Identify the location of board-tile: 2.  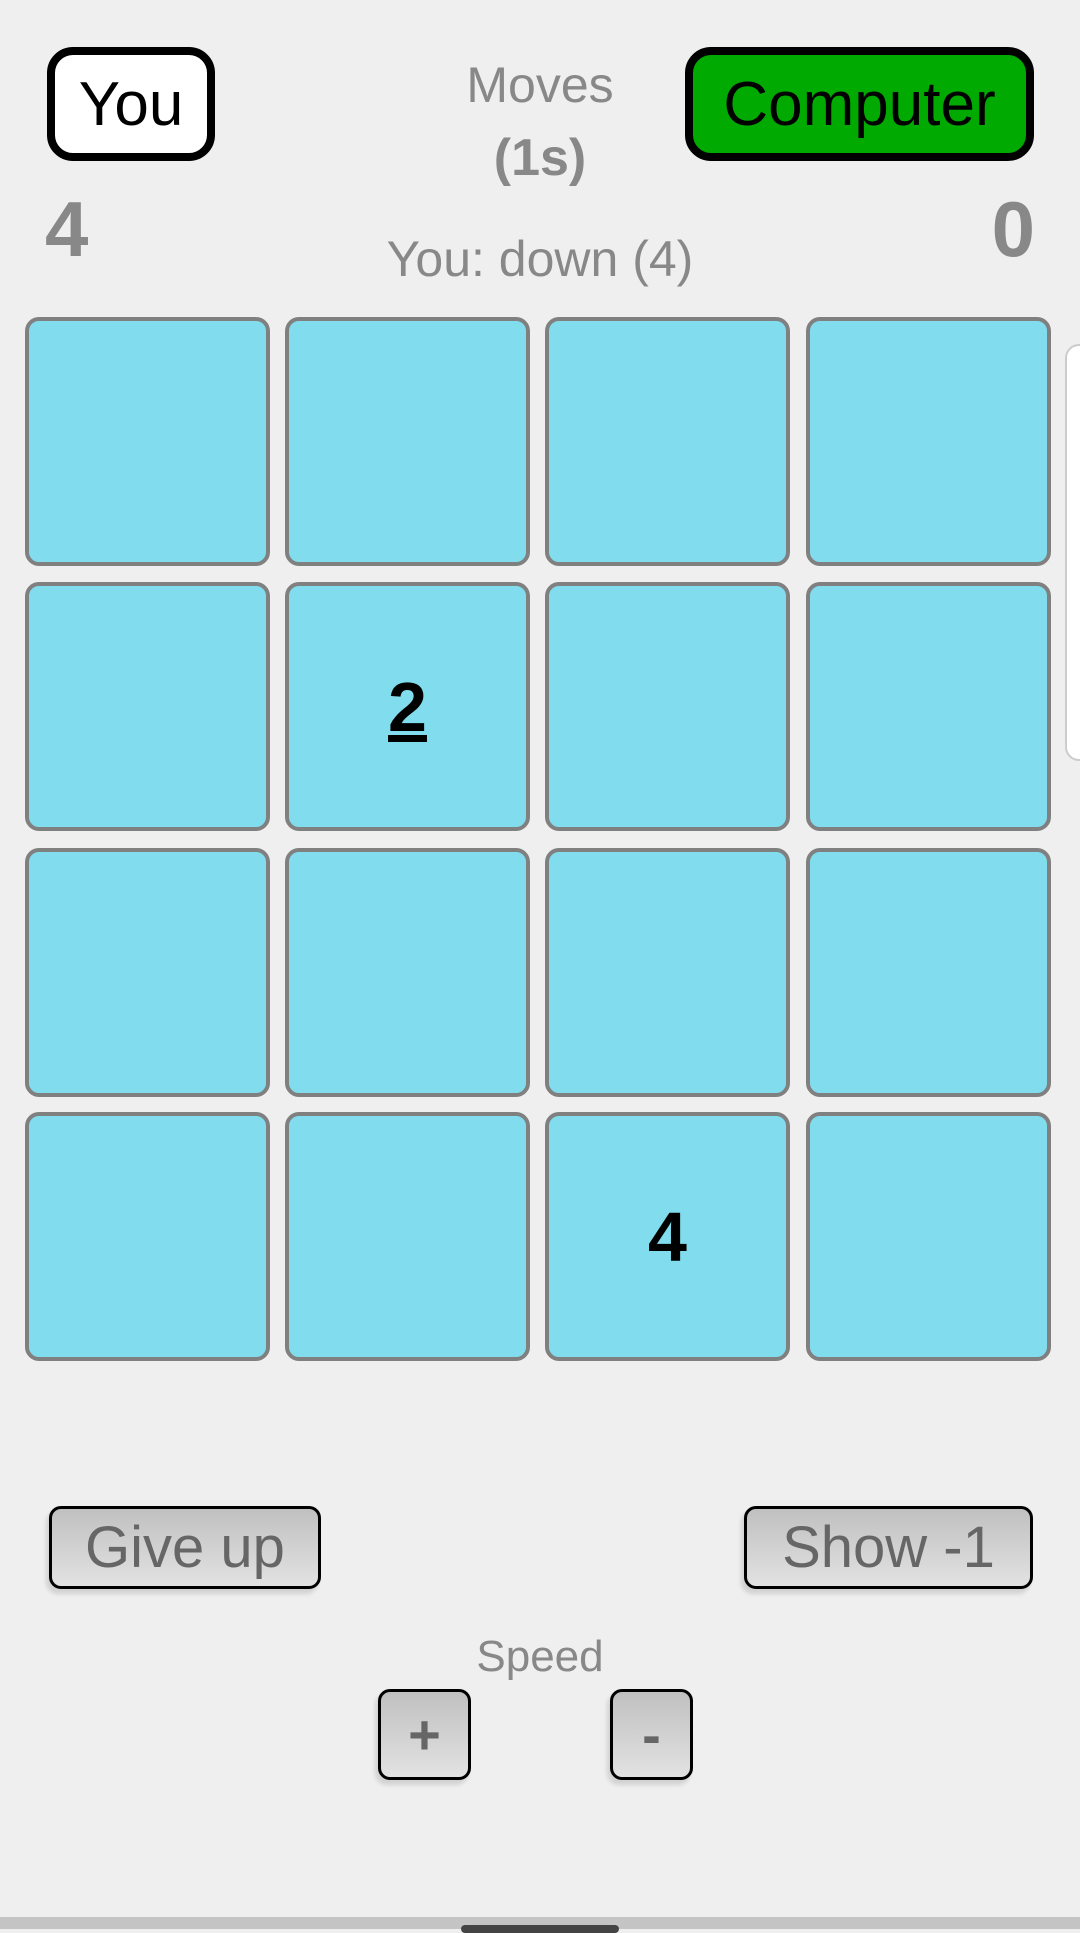
(407, 706).